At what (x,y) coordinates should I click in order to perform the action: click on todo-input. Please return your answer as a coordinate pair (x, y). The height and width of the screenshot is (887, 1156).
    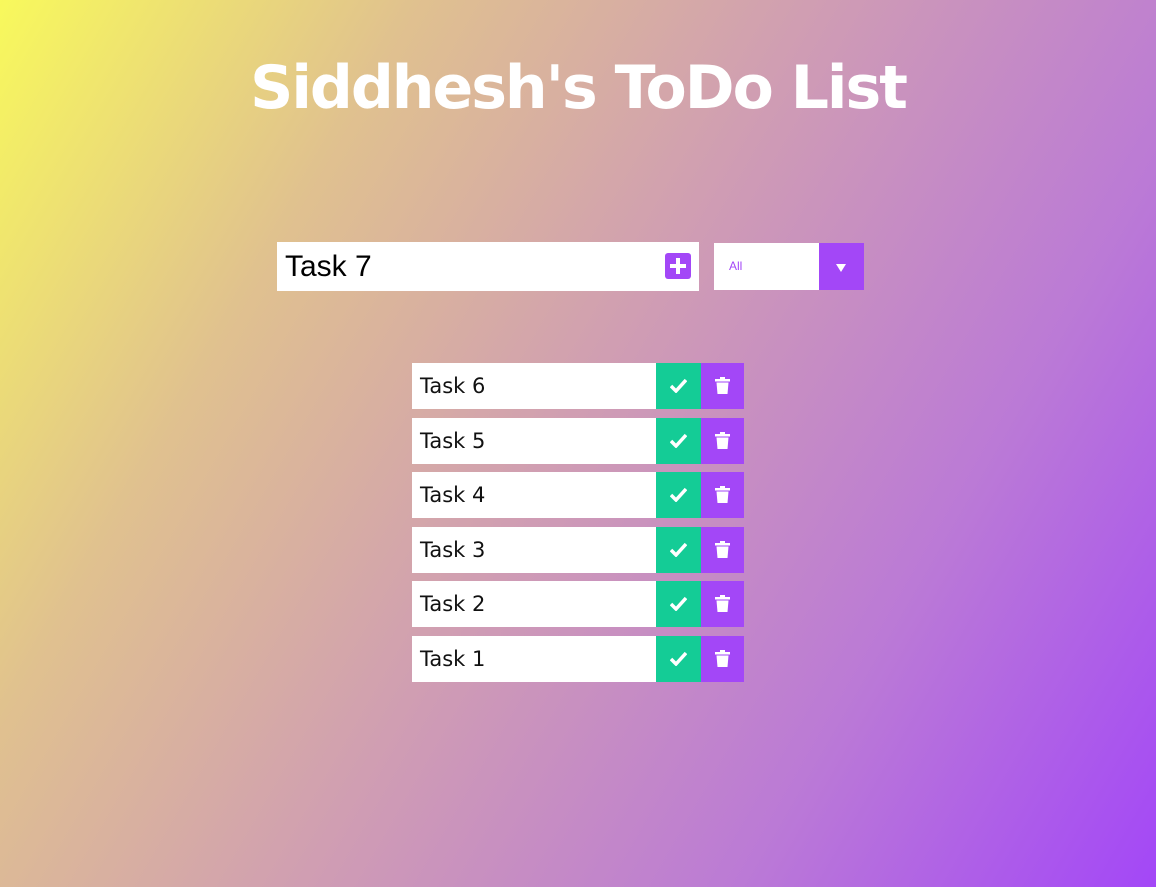
    Looking at the image, I should click on (467, 266).